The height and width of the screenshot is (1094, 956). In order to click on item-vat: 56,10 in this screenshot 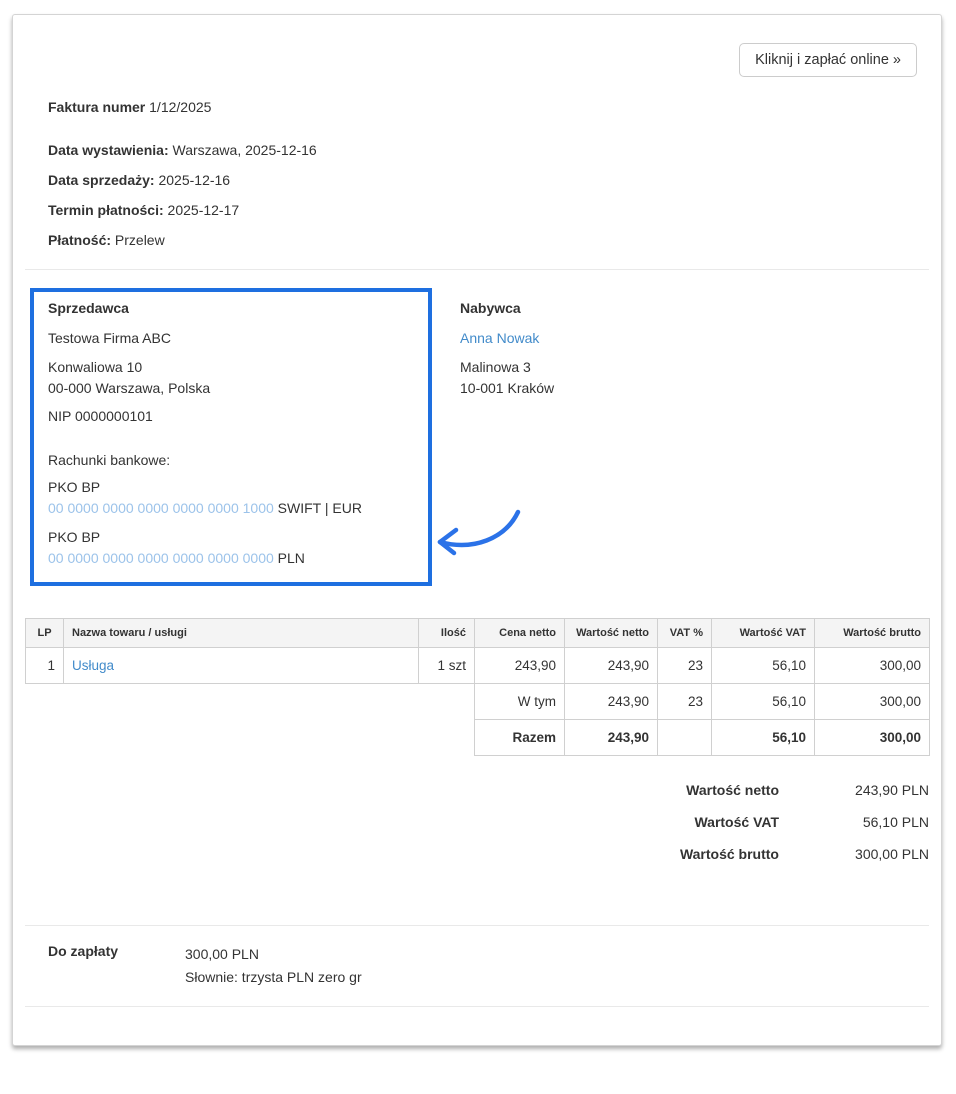, I will do `click(763, 665)`.